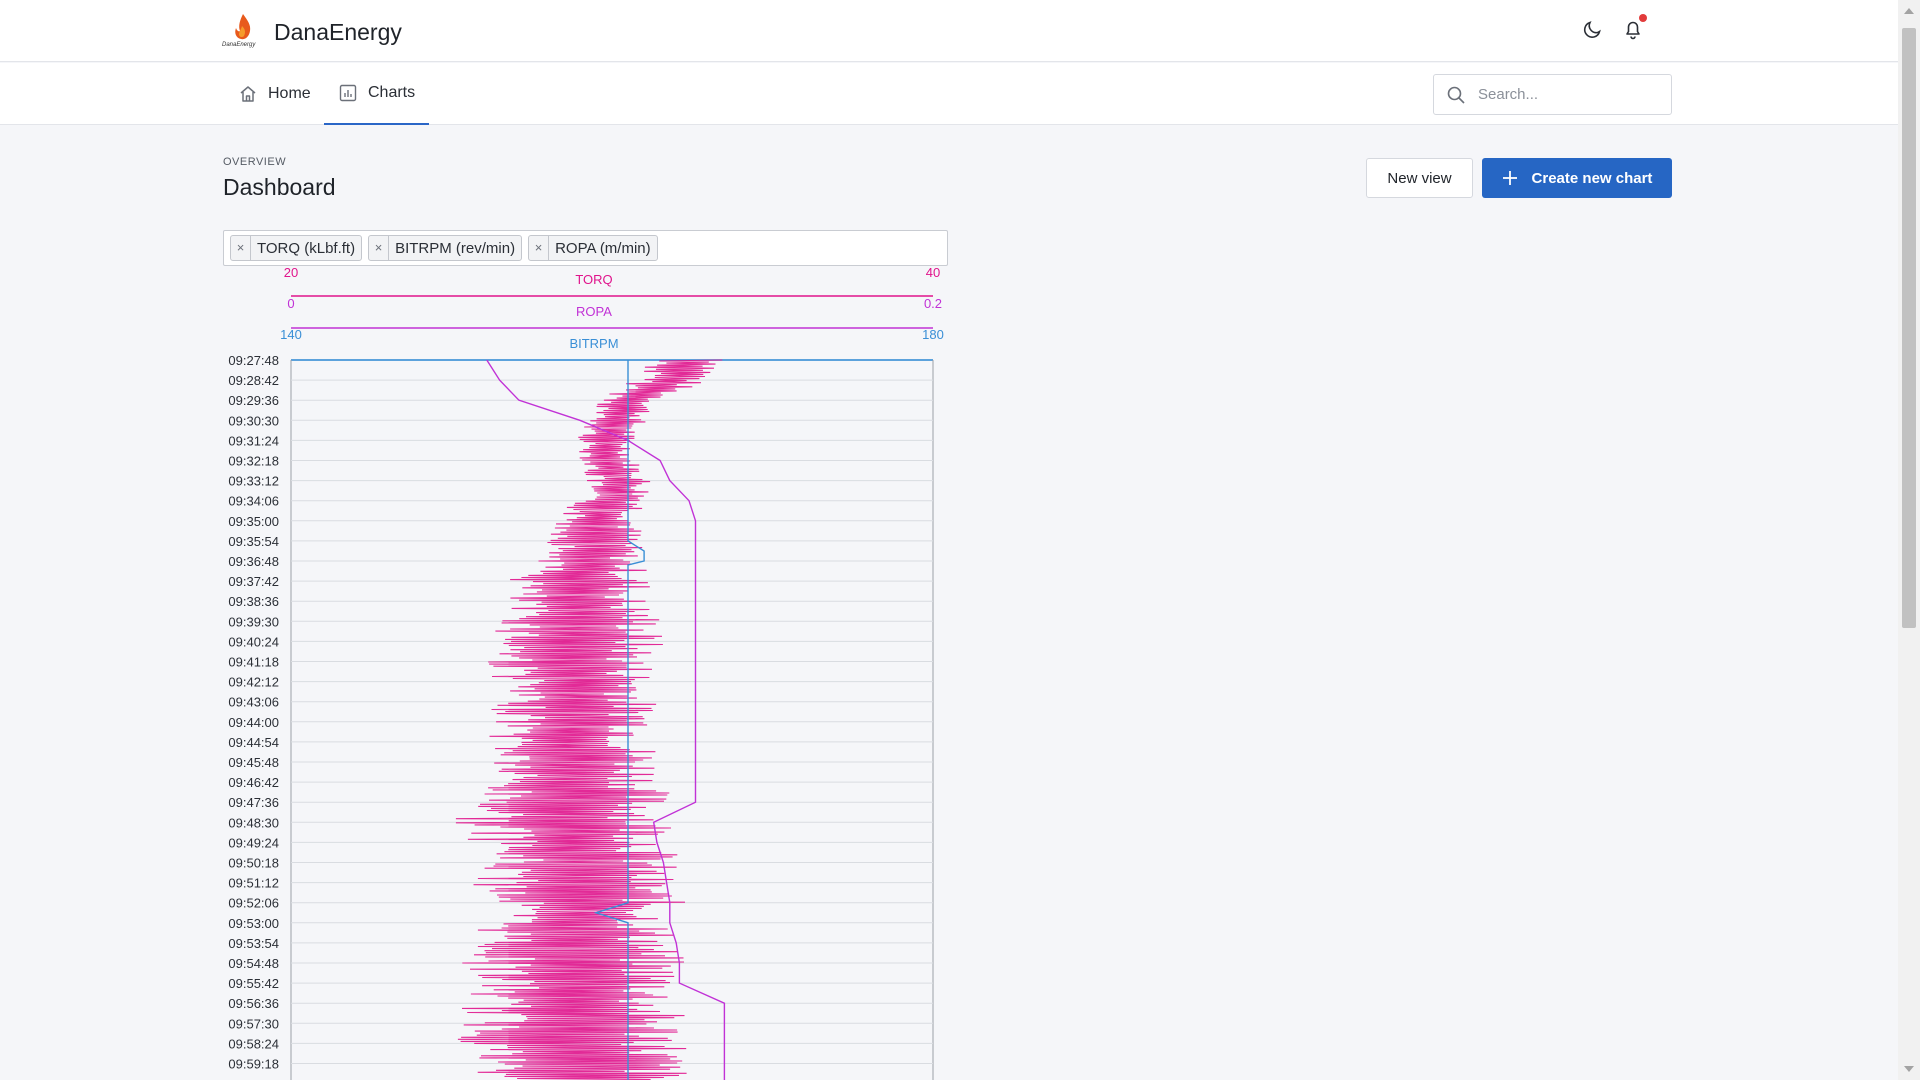 Image resolution: width=1920 pixels, height=1080 pixels. What do you see at coordinates (253, 702) in the screenshot?
I see `time-tick-label: 09:43:06` at bounding box center [253, 702].